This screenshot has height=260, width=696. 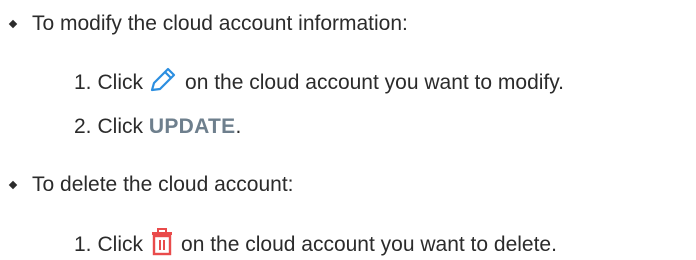 I want to click on step-item: 2. Click UPDATE ., so click(x=157, y=126).